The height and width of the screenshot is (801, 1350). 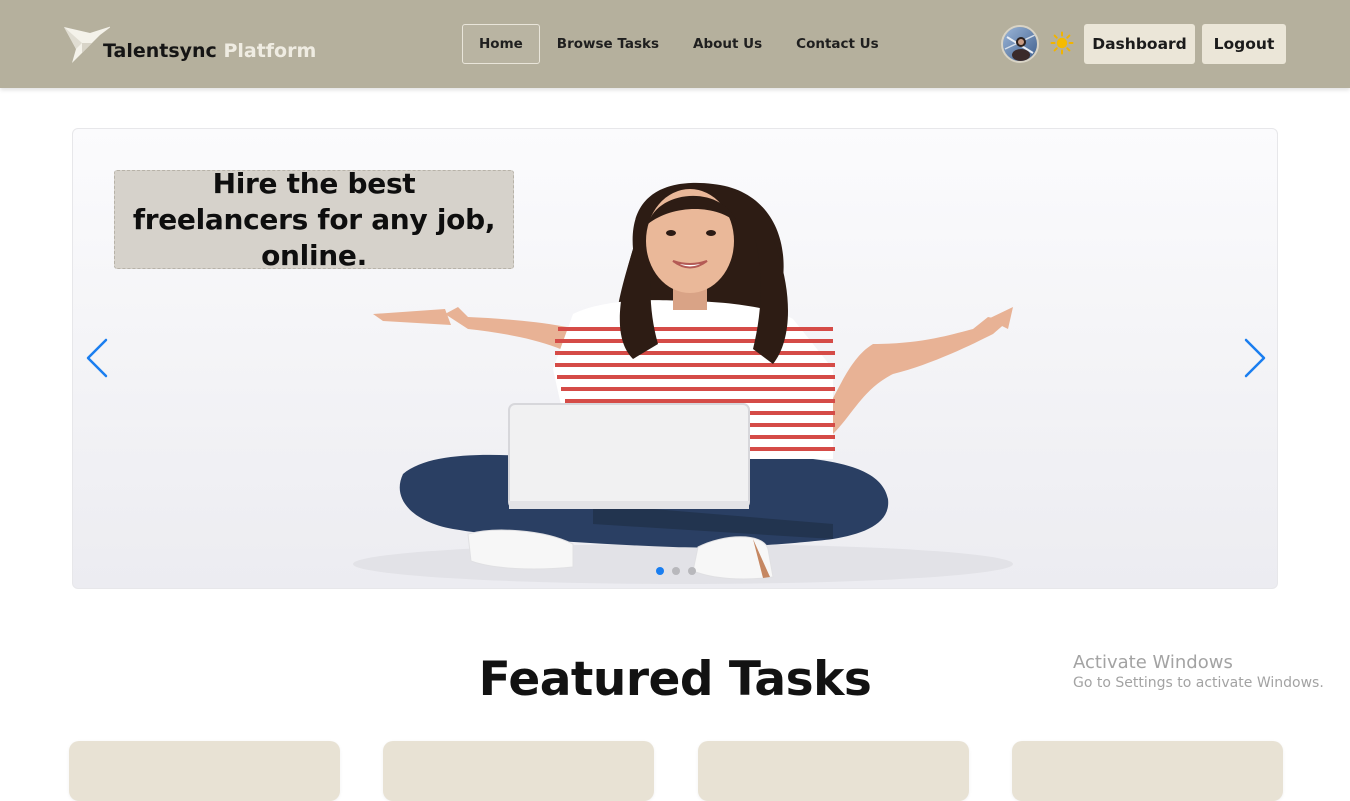 What do you see at coordinates (1139, 44) in the screenshot?
I see `dashboard-button: Dashboard` at bounding box center [1139, 44].